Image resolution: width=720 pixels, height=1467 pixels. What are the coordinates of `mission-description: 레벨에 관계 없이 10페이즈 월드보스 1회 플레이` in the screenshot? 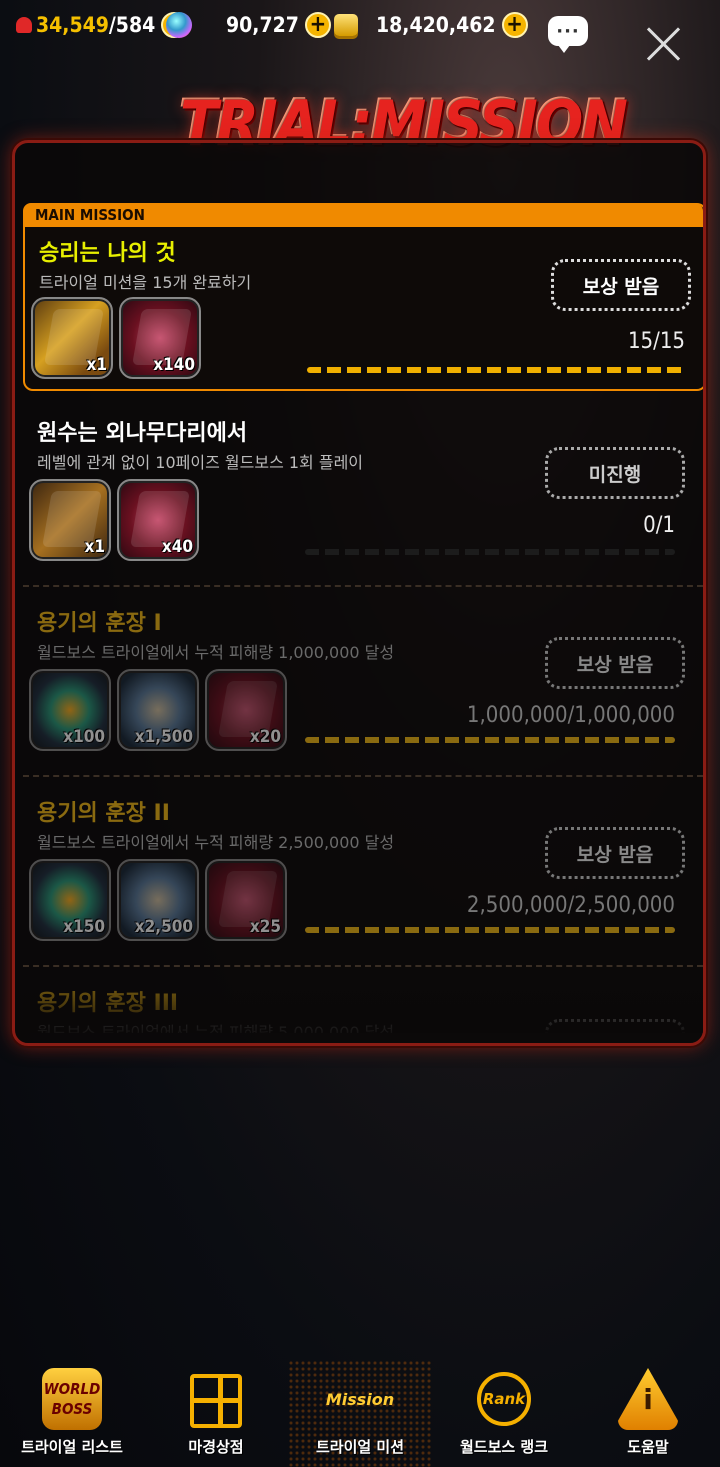 It's located at (200, 462).